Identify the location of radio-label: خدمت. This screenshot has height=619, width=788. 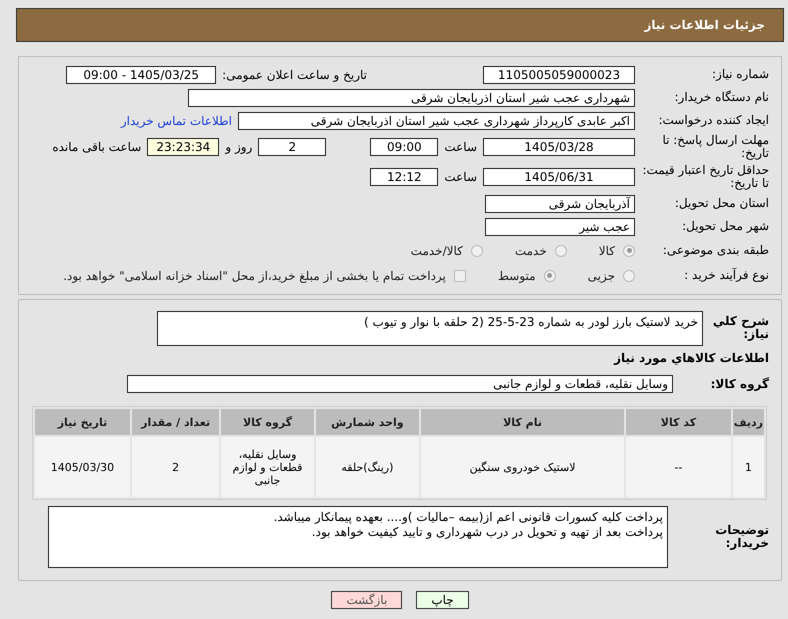
(530, 251).